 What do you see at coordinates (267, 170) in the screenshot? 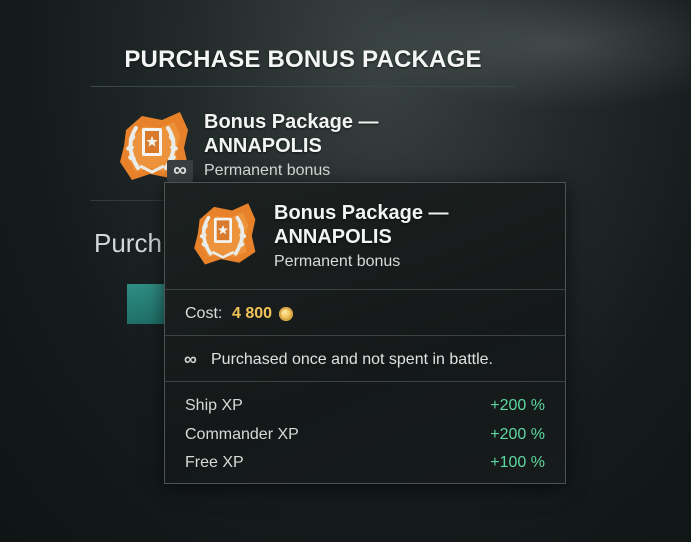
I see `package-subtitle: Permanent bonus` at bounding box center [267, 170].